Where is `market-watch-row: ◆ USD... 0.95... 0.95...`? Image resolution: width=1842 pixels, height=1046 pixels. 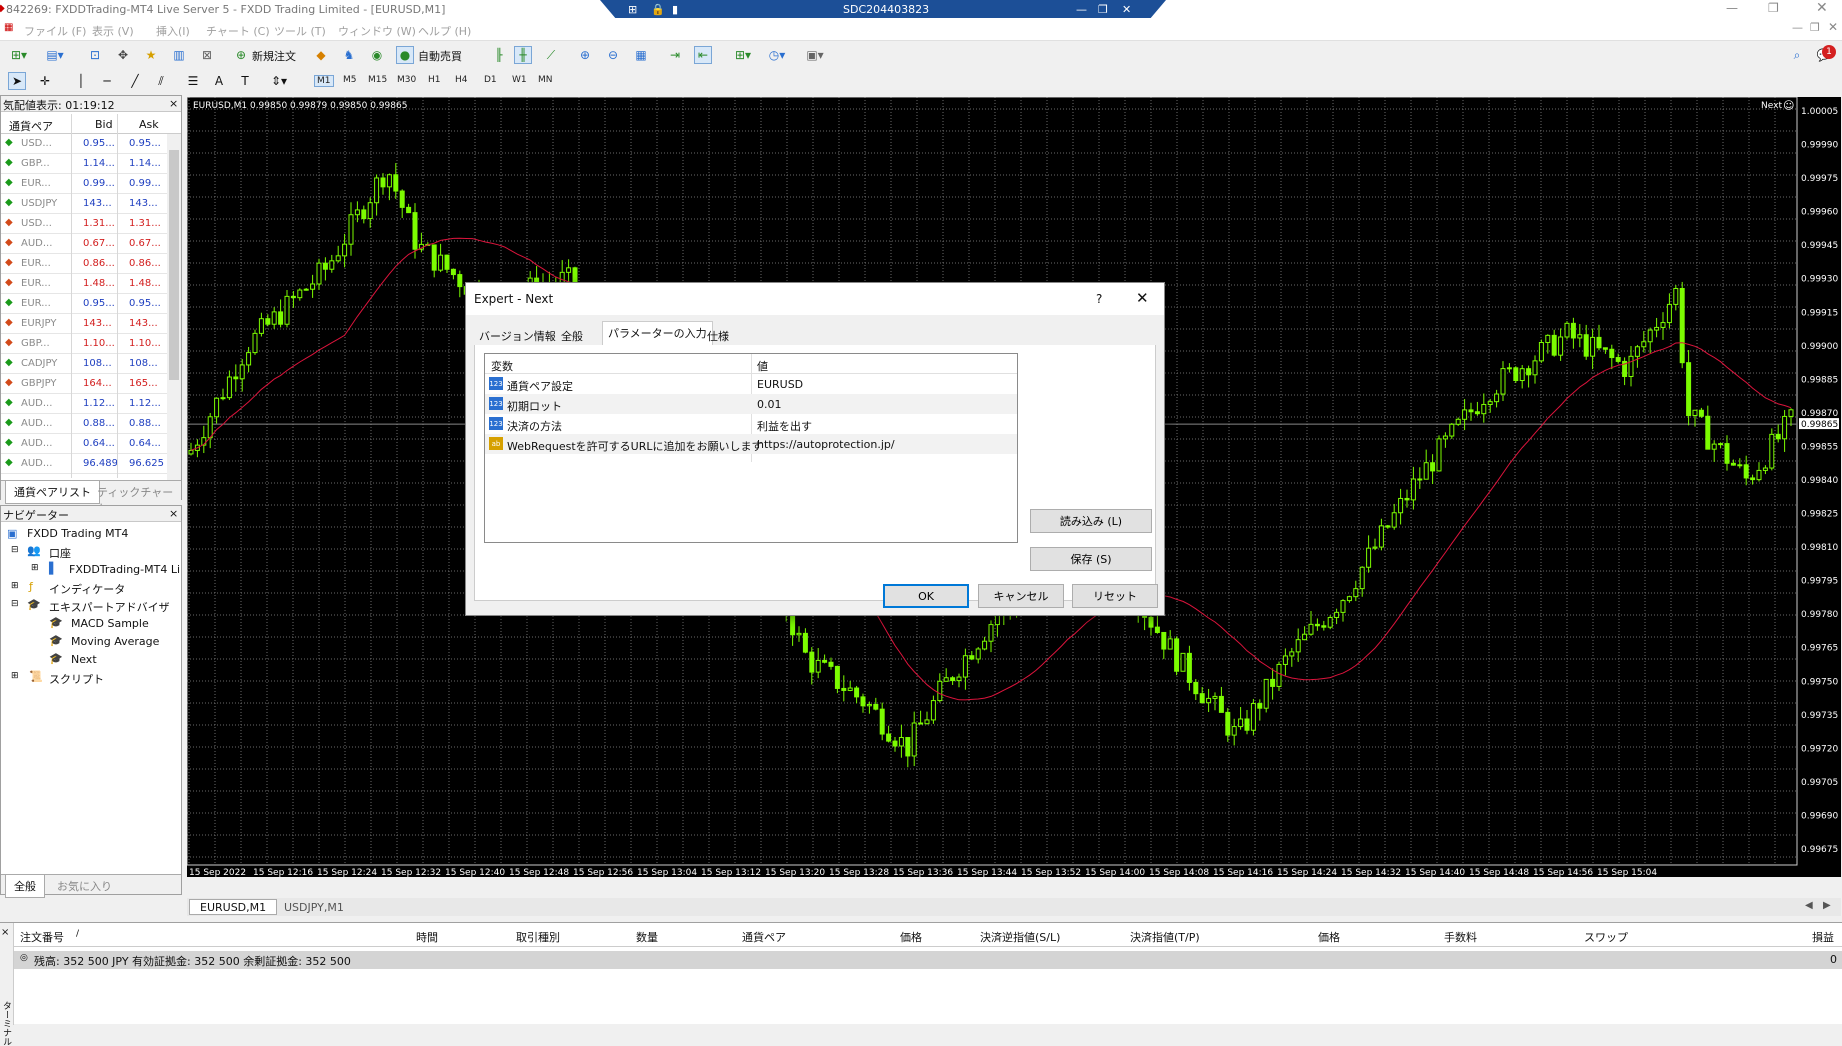 market-watch-row: ◆ USD... 0.95... 0.95... is located at coordinates (84, 144).